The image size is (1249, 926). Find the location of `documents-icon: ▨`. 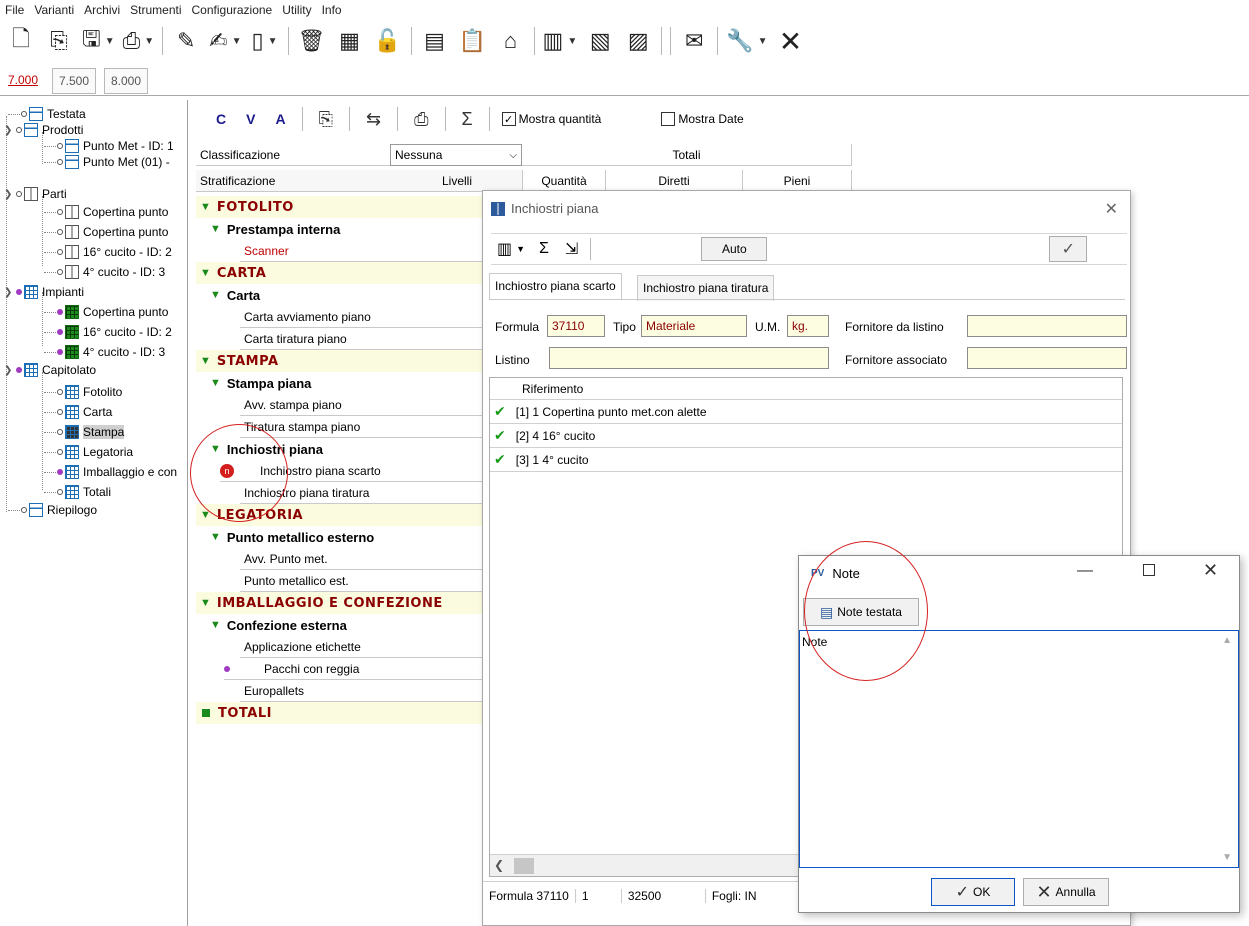

documents-icon: ▨ is located at coordinates (638, 41).